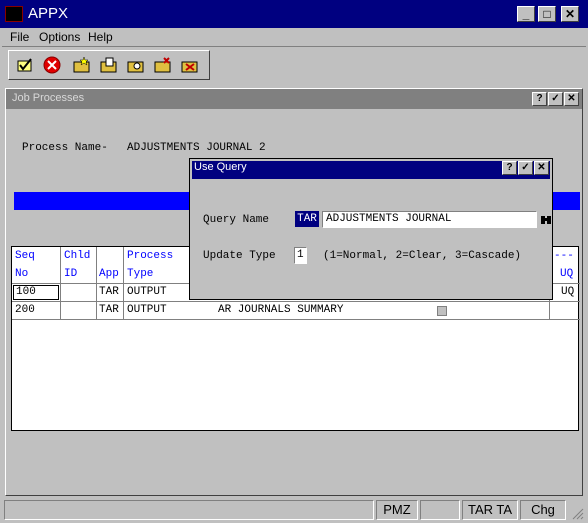 This screenshot has width=588, height=523. Describe the element at coordinates (77, 256) in the screenshot. I see `header-chld: Chld` at that location.